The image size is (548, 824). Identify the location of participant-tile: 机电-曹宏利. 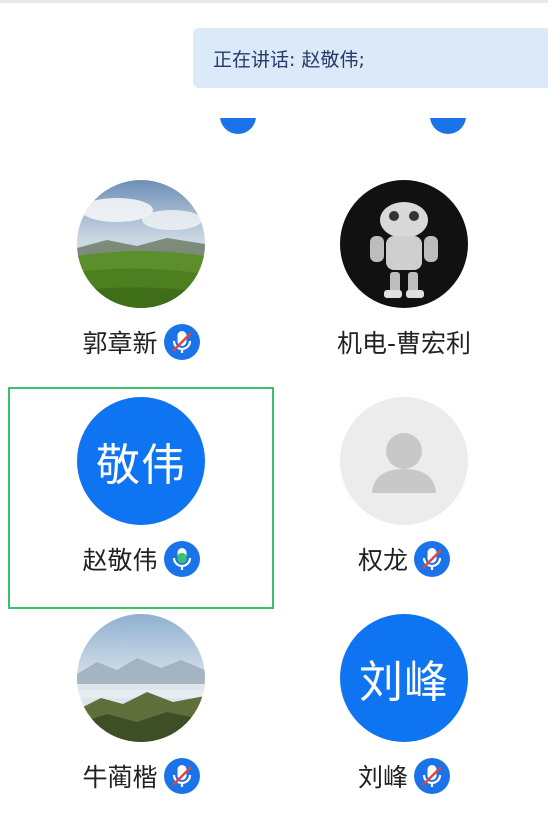
(404, 281).